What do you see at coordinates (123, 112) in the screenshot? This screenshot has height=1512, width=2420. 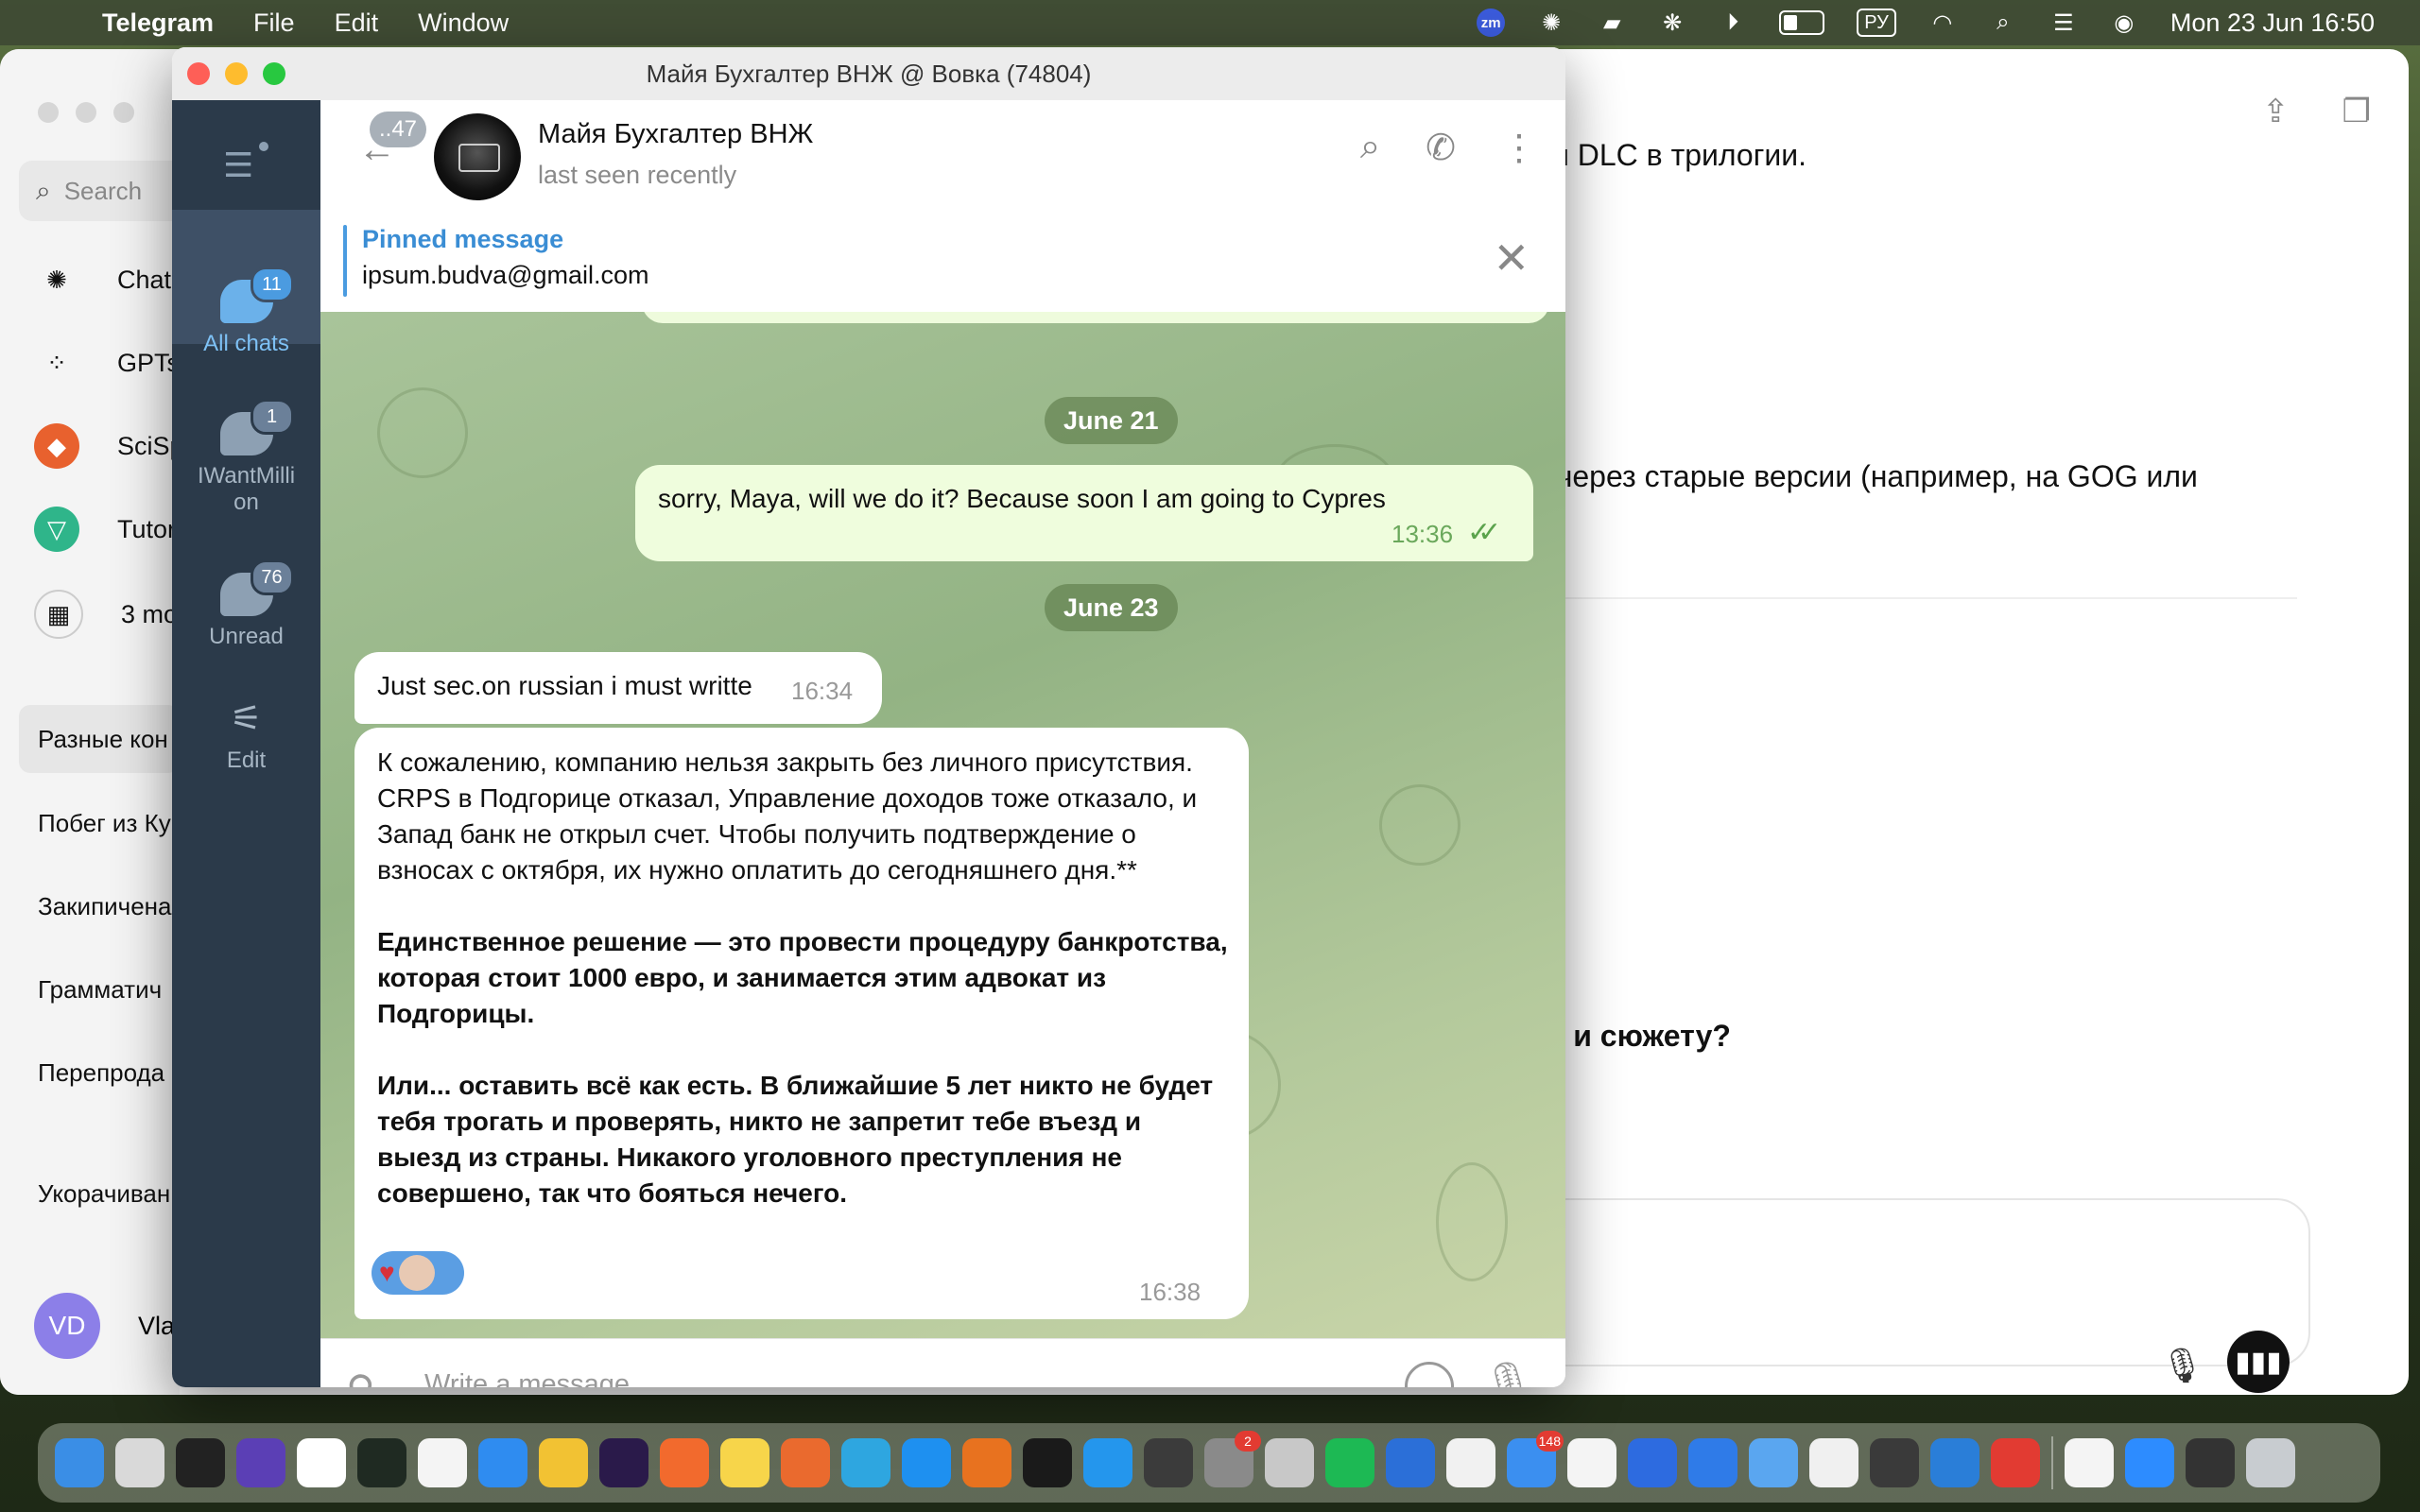 I see `bg-zoom-button` at bounding box center [123, 112].